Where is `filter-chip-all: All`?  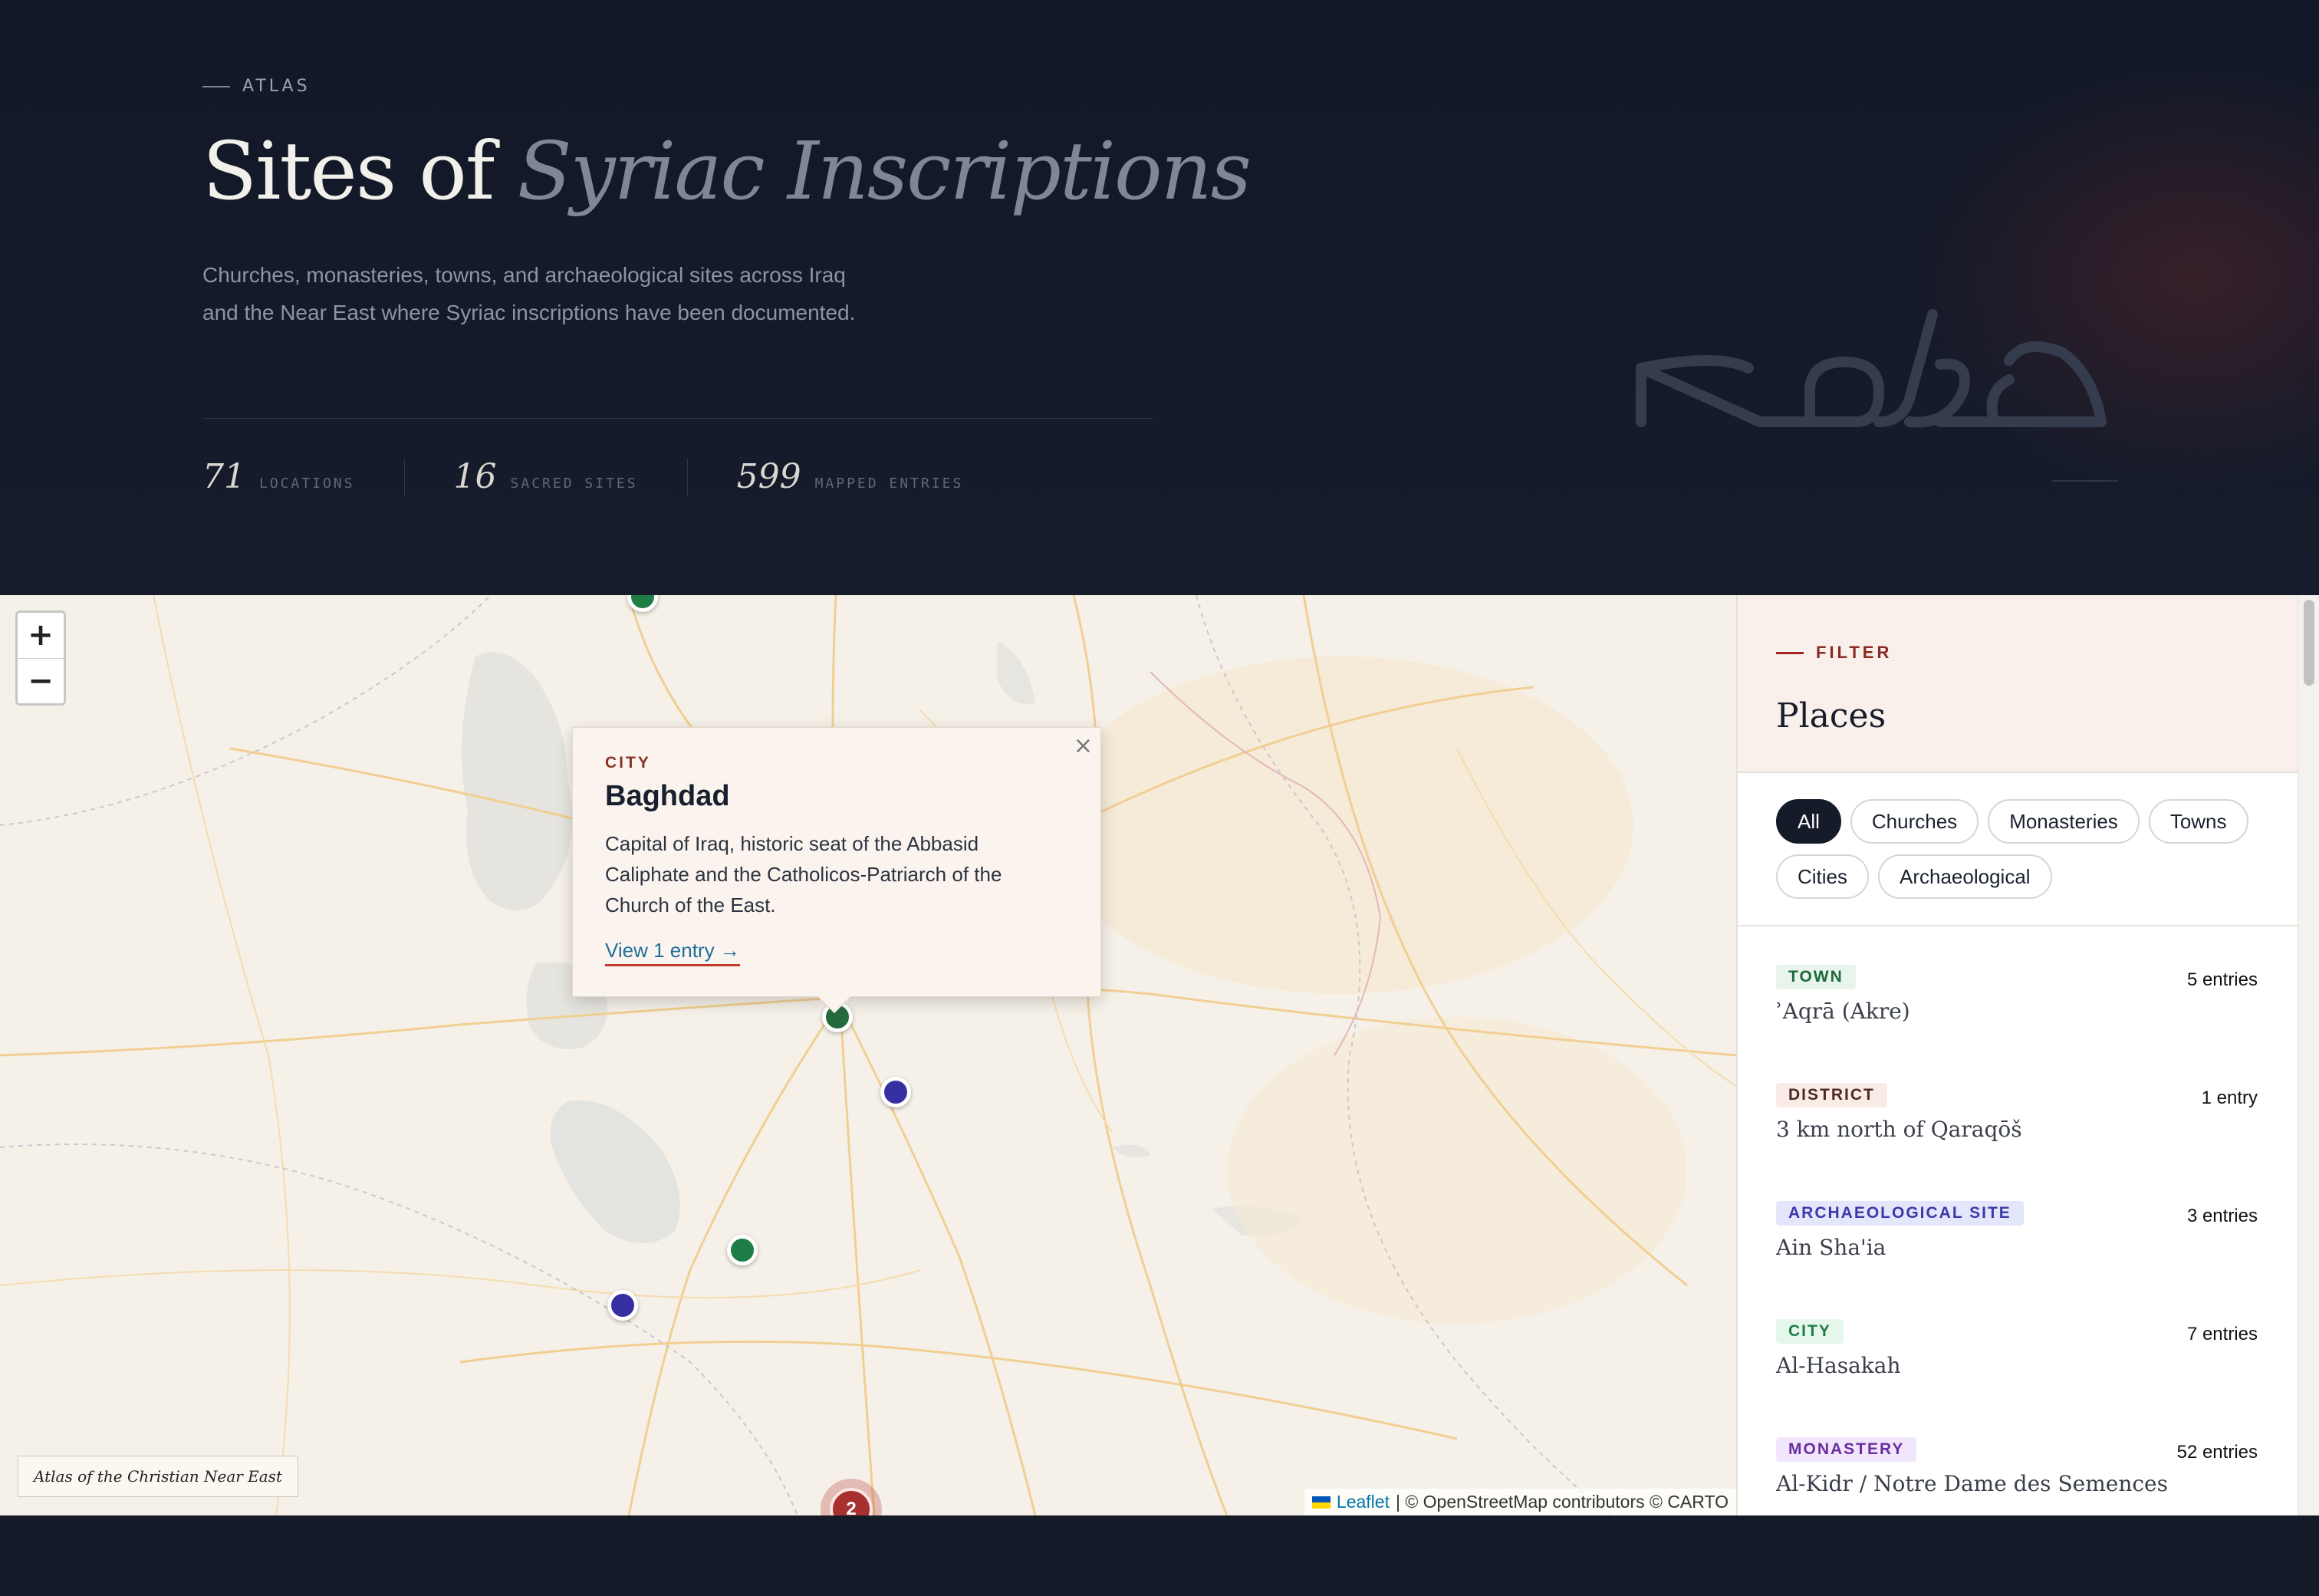
filter-chip-all: All is located at coordinates (1809, 821).